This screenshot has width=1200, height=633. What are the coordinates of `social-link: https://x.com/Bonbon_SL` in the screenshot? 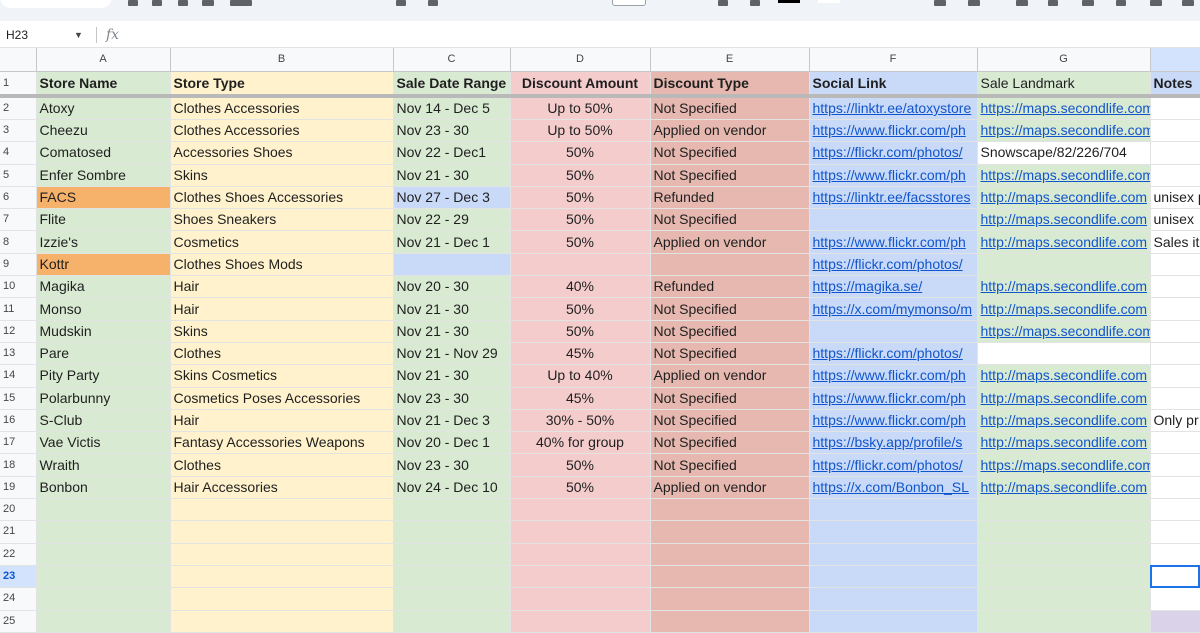 It's located at (891, 487).